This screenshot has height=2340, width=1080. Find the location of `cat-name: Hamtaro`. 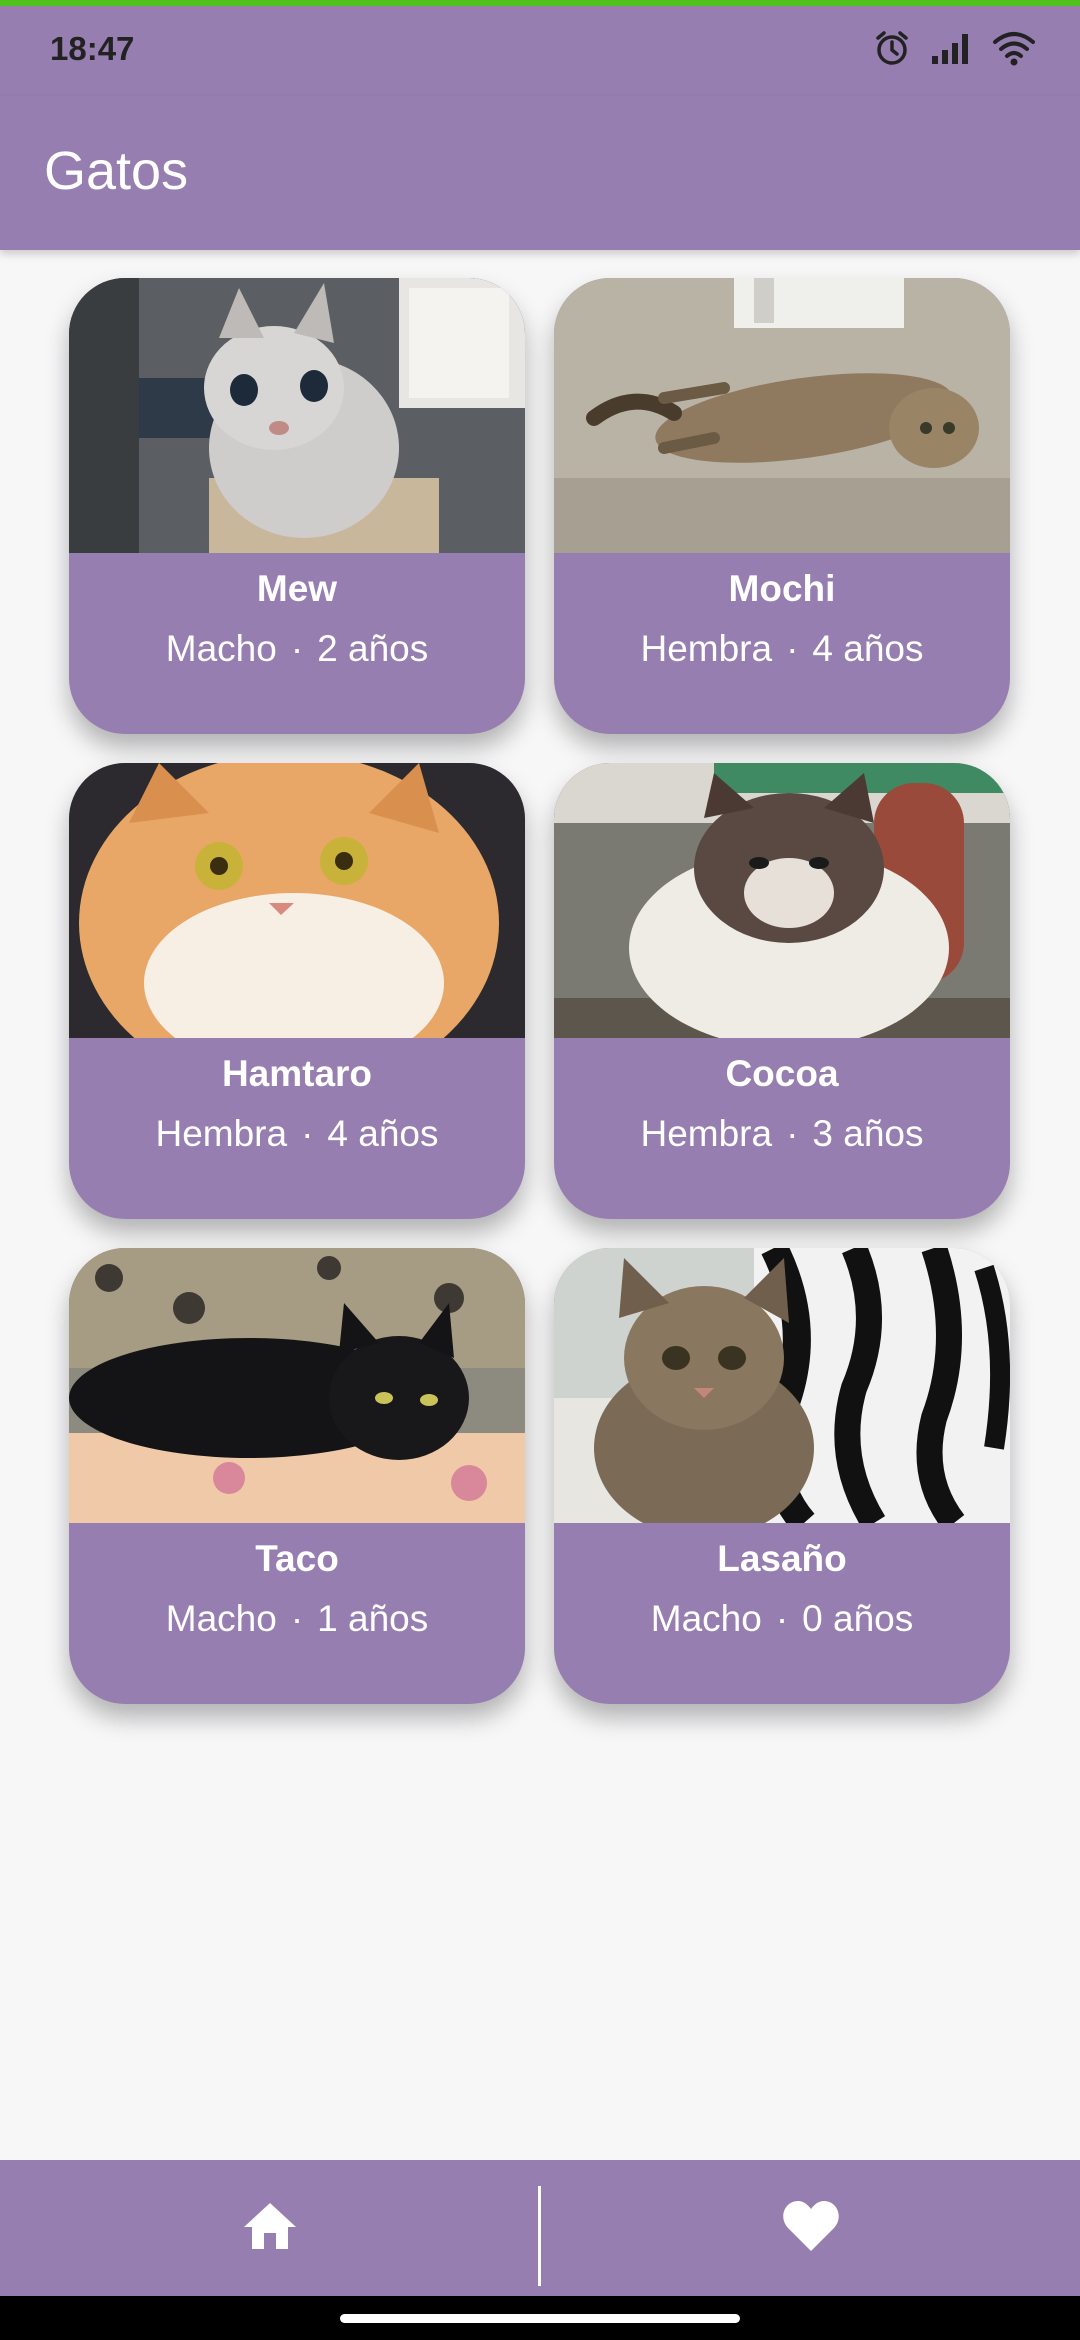

cat-name: Hamtaro is located at coordinates (297, 1073).